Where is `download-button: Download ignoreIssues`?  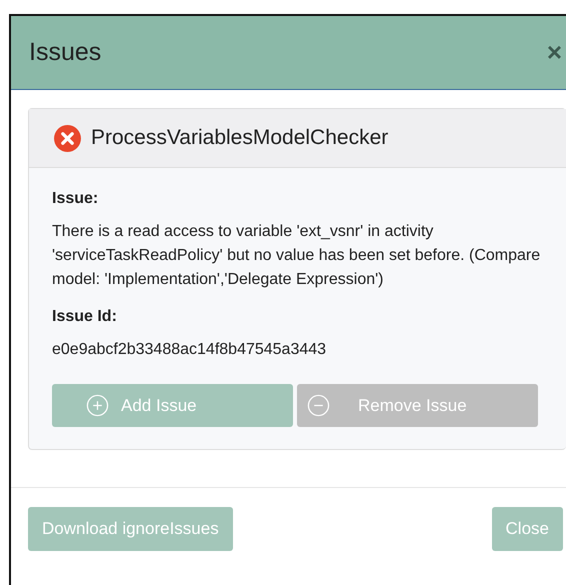 download-button: Download ignoreIssues is located at coordinates (130, 529).